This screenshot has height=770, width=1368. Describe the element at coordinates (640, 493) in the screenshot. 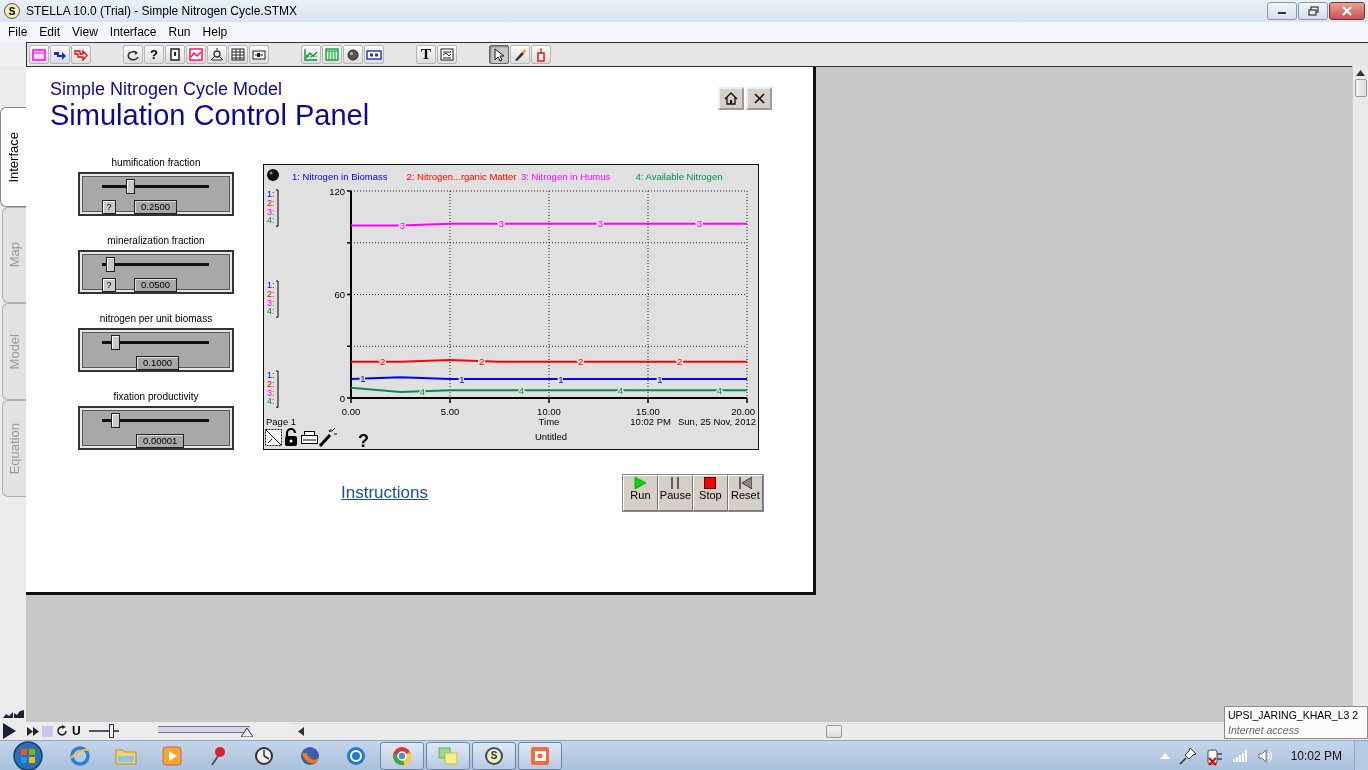

I see `run-control-button: Run` at that location.